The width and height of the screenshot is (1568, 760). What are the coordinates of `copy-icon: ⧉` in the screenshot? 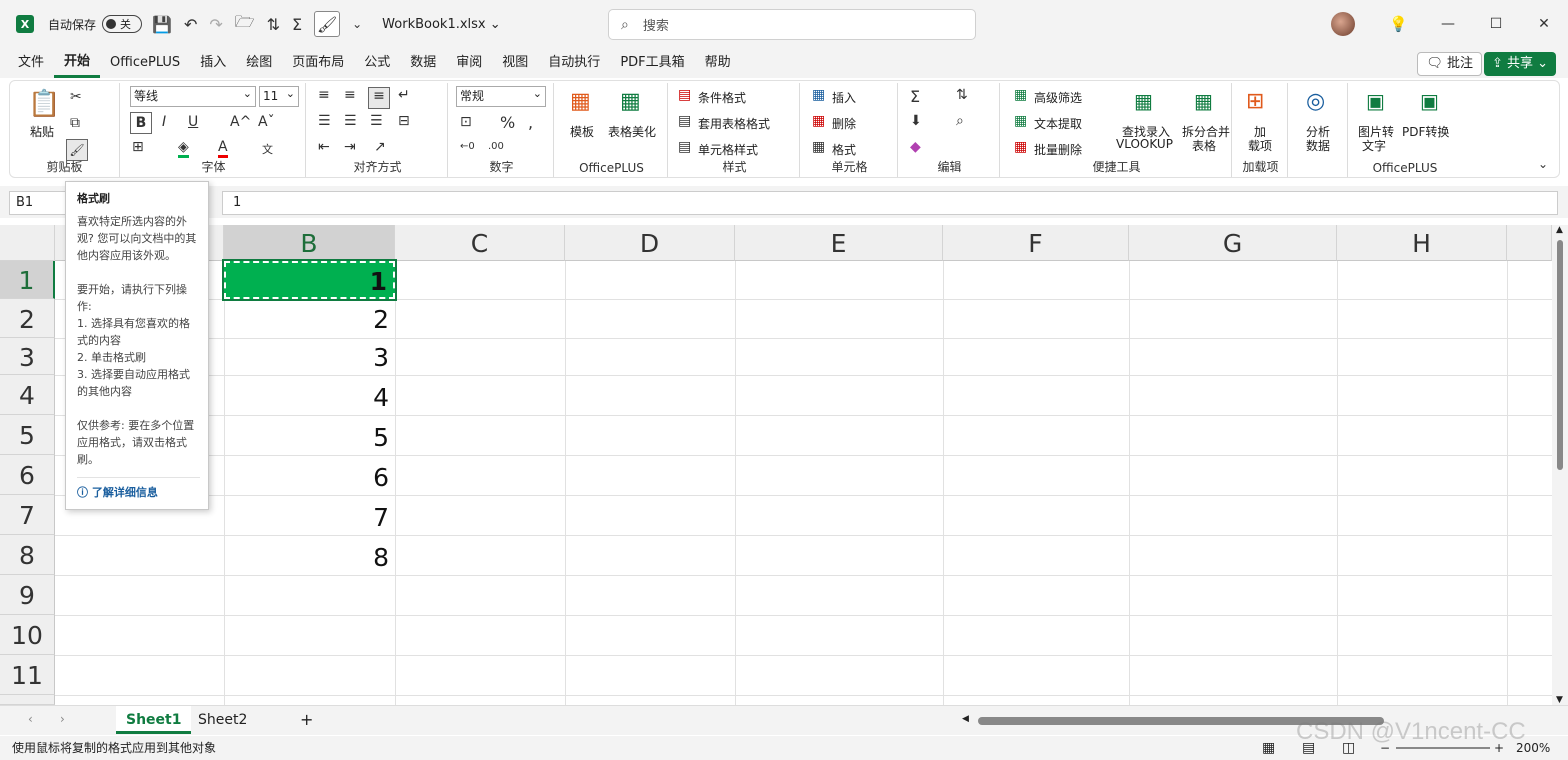 It's located at (75, 123).